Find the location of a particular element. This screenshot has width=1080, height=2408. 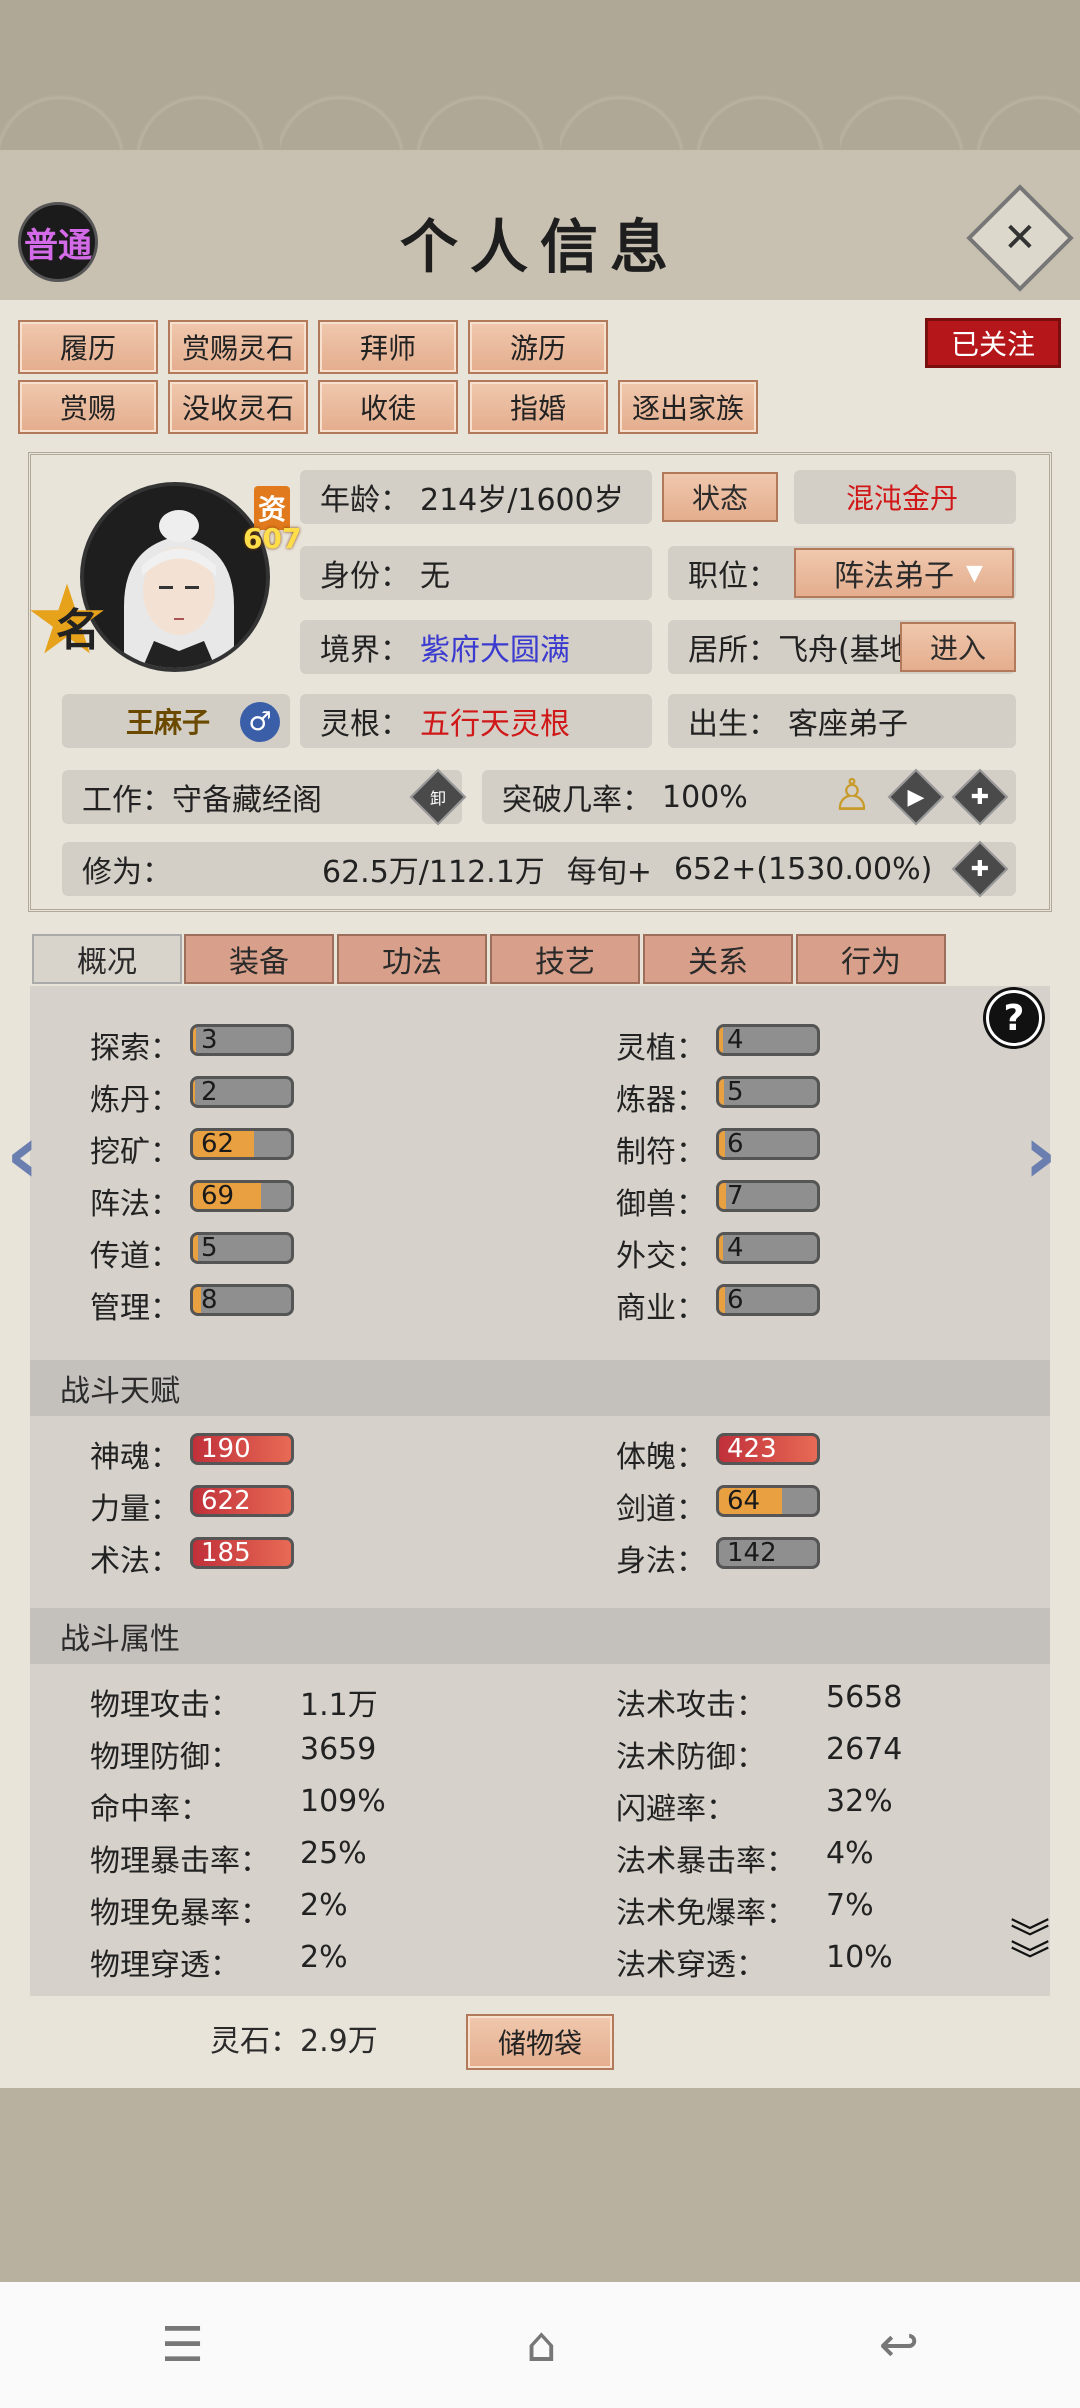

age-value: 214岁/1600岁 is located at coordinates (522, 500).